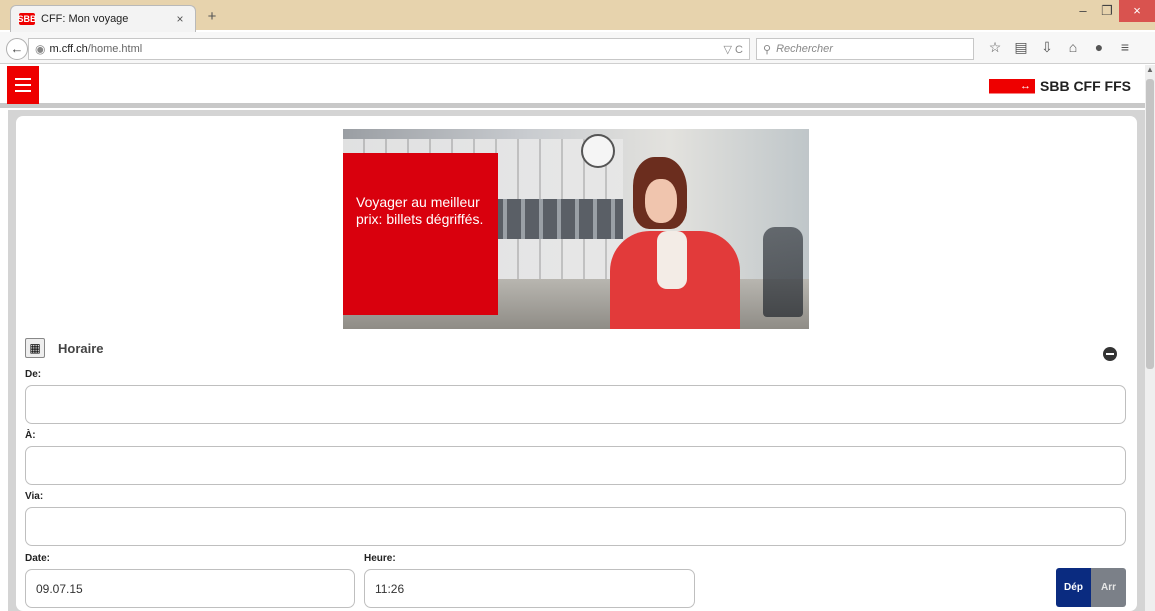 This screenshot has height=611, width=1155. Describe the element at coordinates (1012, 86) in the screenshot. I see `sbb-logo-mark: ↔` at that location.